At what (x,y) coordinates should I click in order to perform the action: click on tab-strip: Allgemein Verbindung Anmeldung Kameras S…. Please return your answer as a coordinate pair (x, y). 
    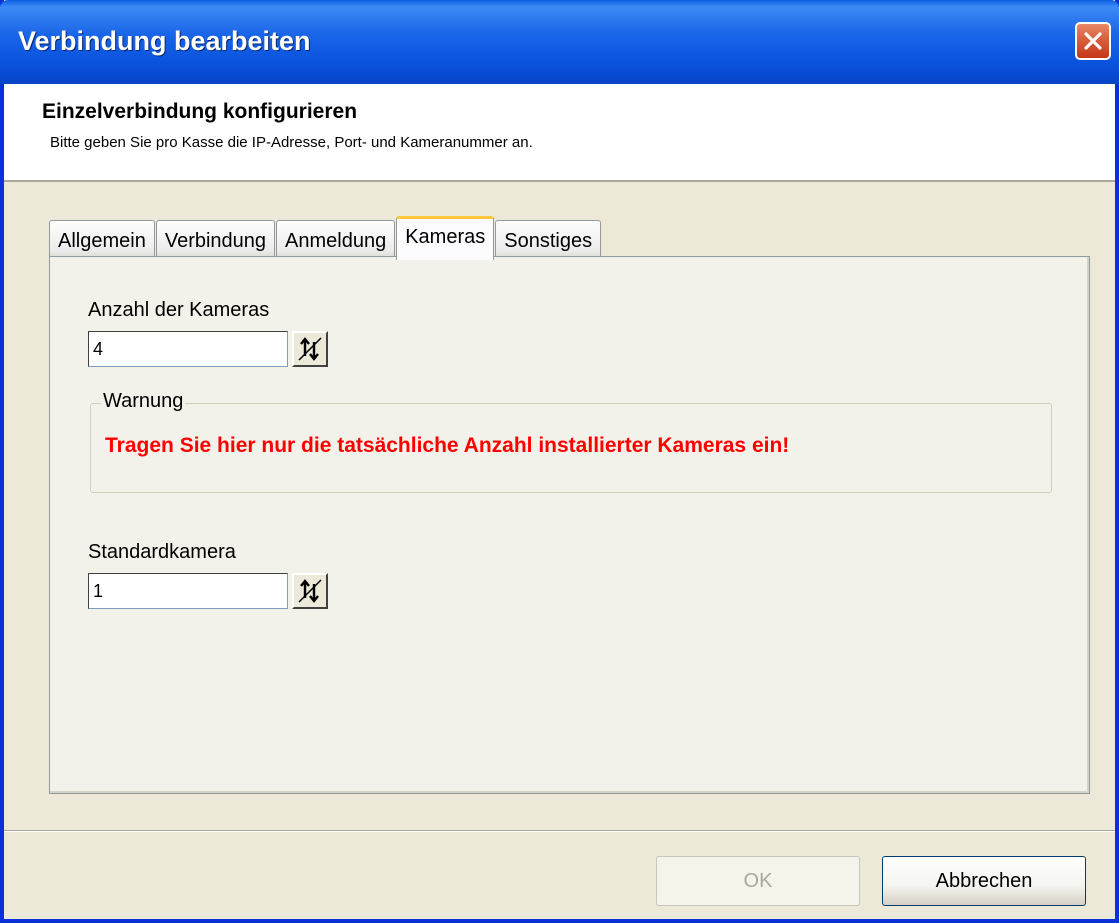
    Looking at the image, I should click on (325, 238).